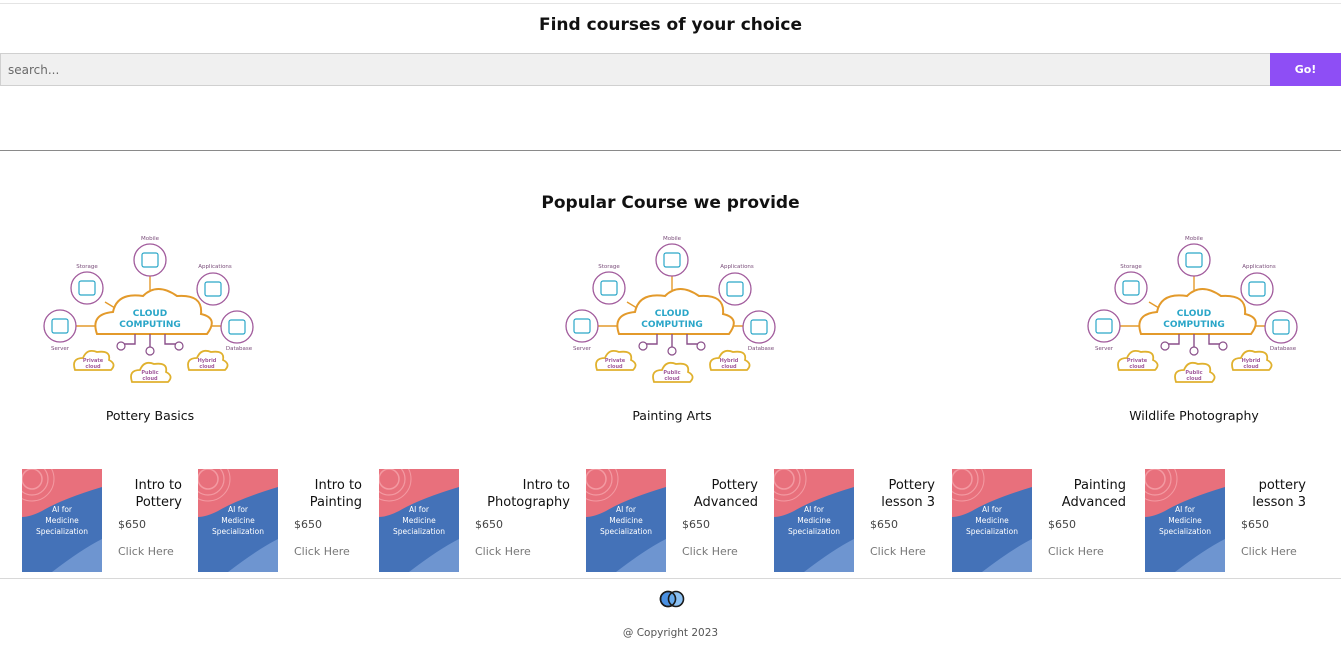 The width and height of the screenshot is (1341, 650). What do you see at coordinates (1194, 415) in the screenshot?
I see `popular-course-name: Wildlife Photography` at bounding box center [1194, 415].